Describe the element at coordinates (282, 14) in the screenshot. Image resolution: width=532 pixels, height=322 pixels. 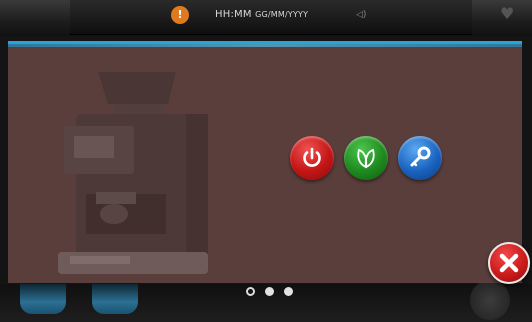
I see `date-text: GG/MM/YYYY` at that location.